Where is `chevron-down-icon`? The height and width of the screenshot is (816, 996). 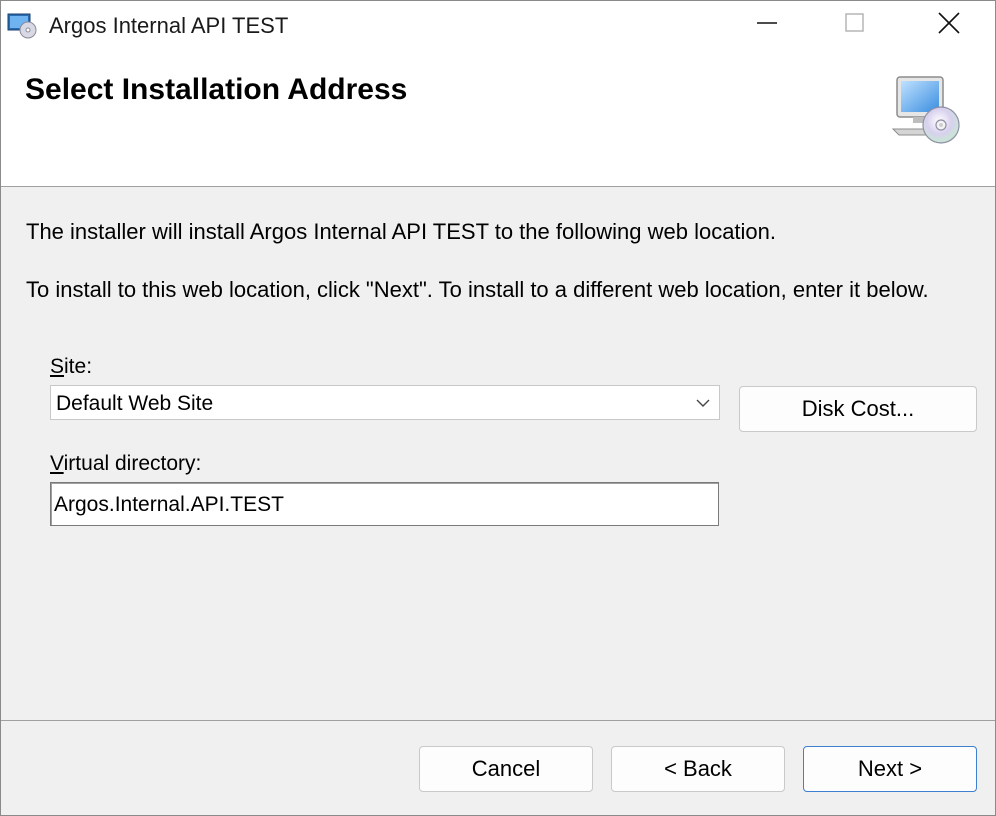 chevron-down-icon is located at coordinates (703, 403).